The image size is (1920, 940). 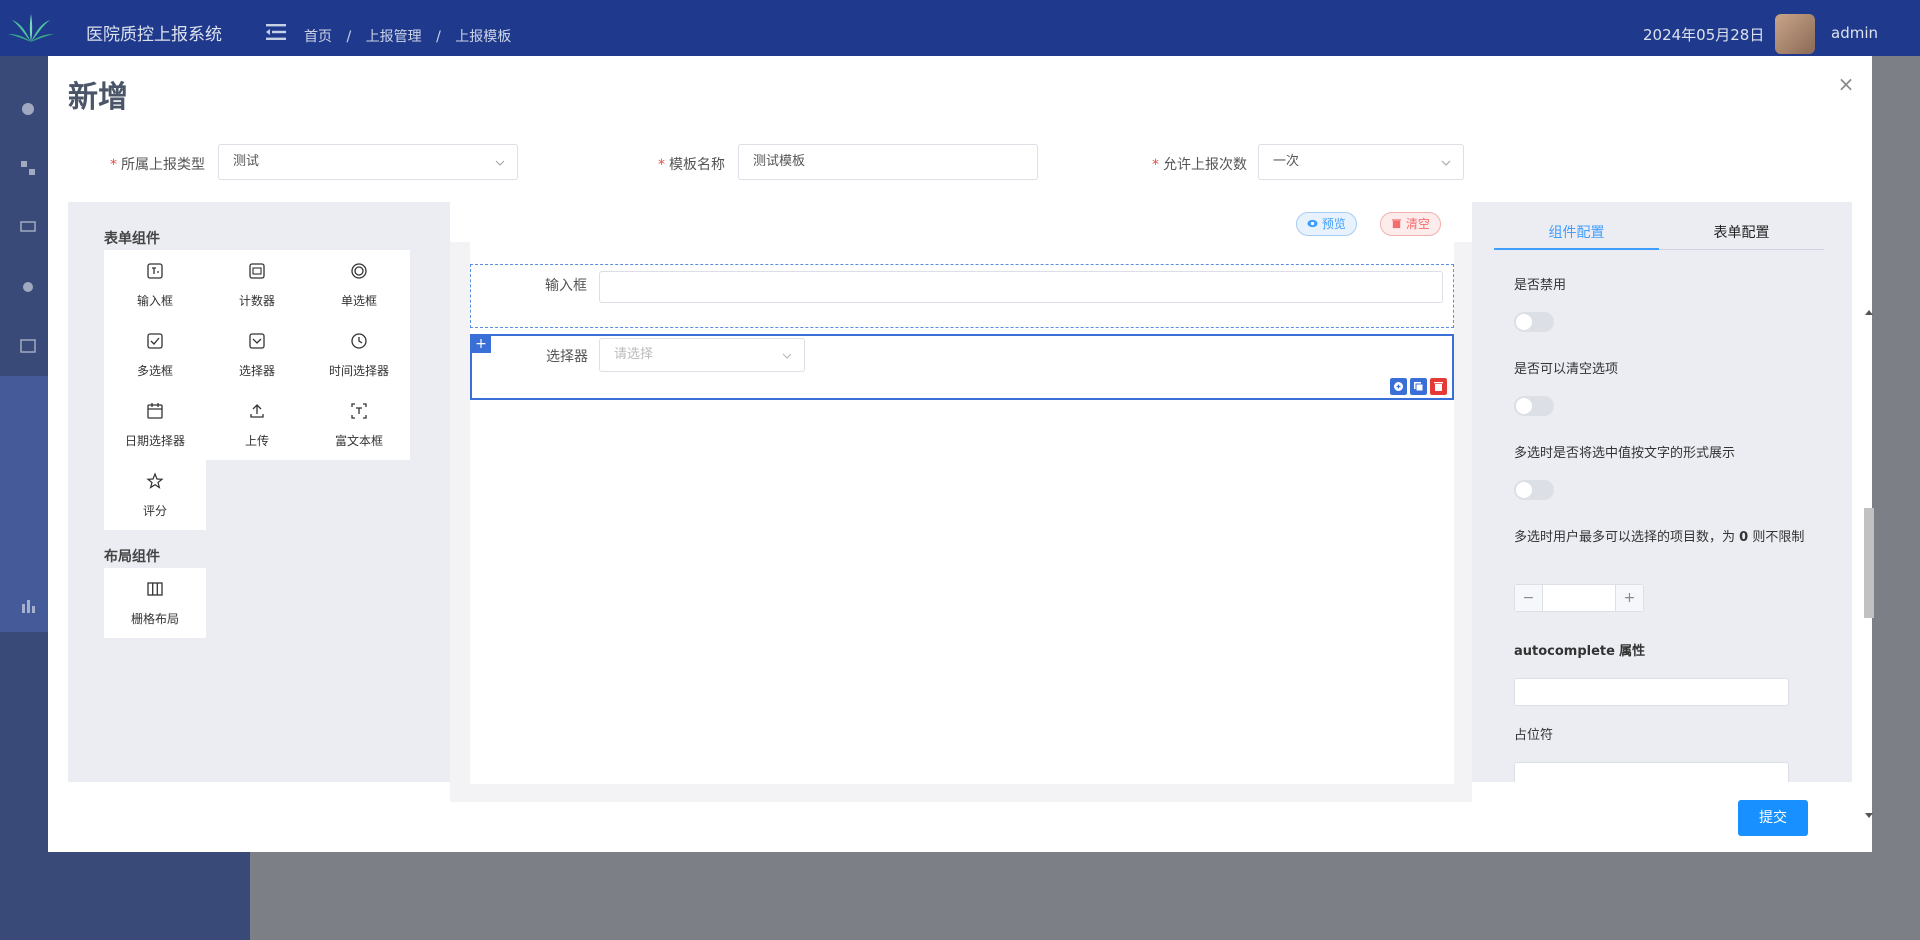 I want to click on clearable-switch, so click(x=1534, y=406).